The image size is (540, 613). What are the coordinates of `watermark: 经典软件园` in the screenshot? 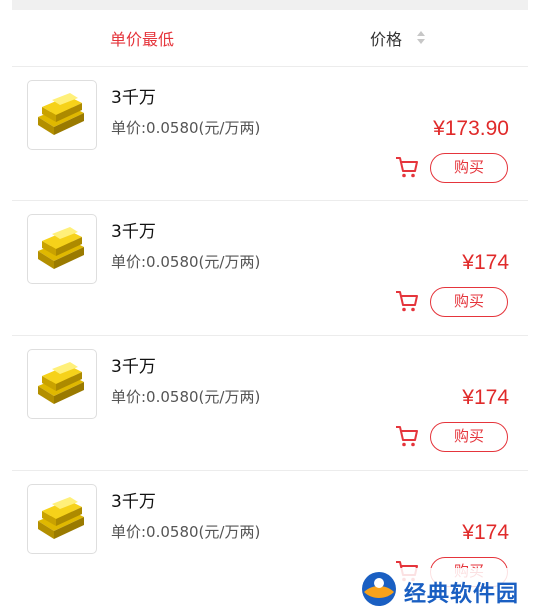 It's located at (449, 590).